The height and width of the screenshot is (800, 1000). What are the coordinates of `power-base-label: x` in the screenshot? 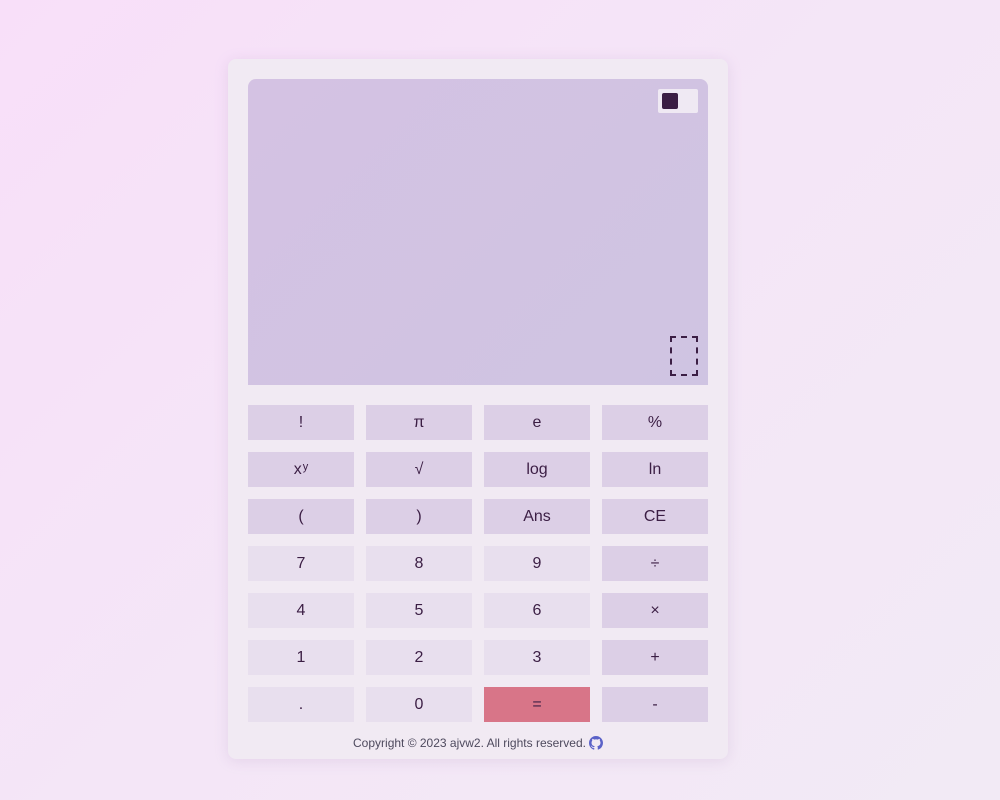 It's located at (297, 469).